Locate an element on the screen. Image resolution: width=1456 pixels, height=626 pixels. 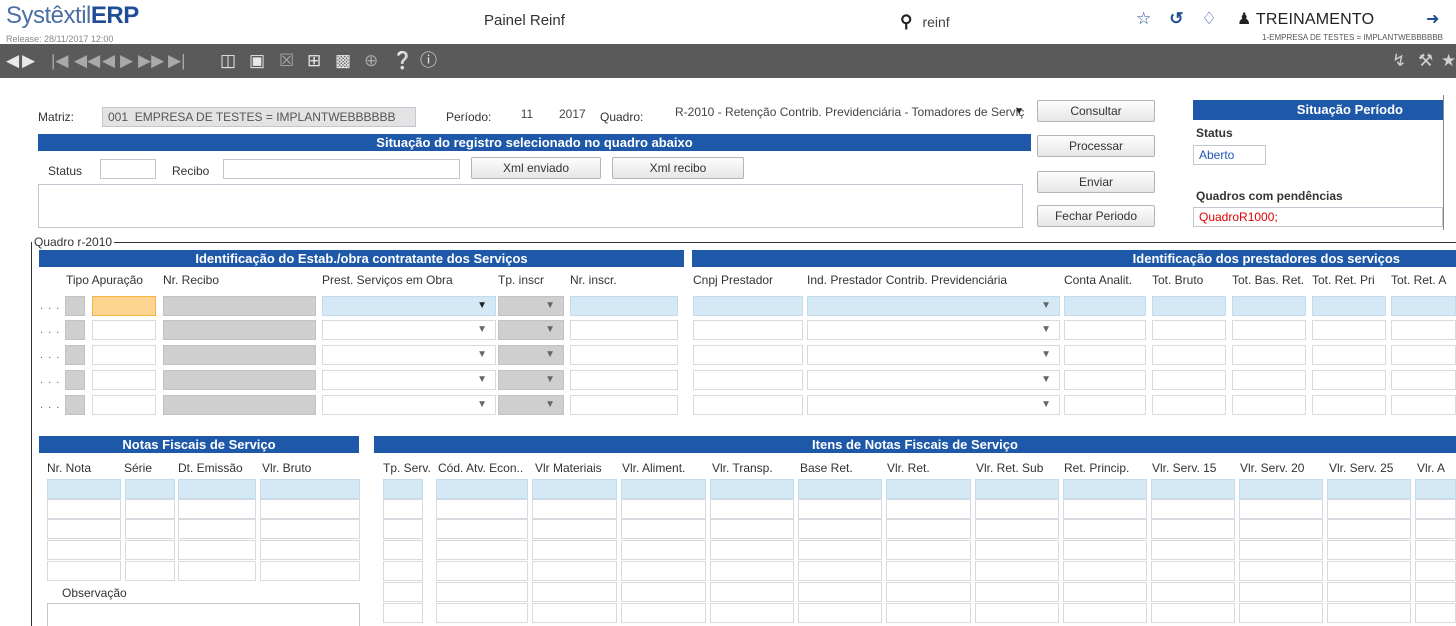
forward-icon: ▶ is located at coordinates (126, 61).